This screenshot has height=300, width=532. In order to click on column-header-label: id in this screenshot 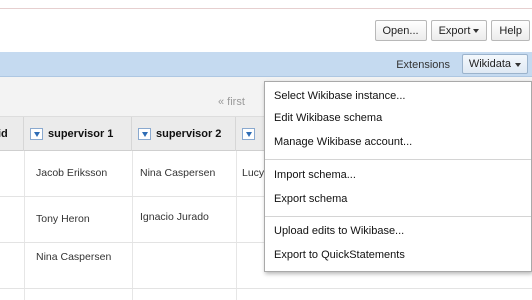, I will do `click(4, 134)`.